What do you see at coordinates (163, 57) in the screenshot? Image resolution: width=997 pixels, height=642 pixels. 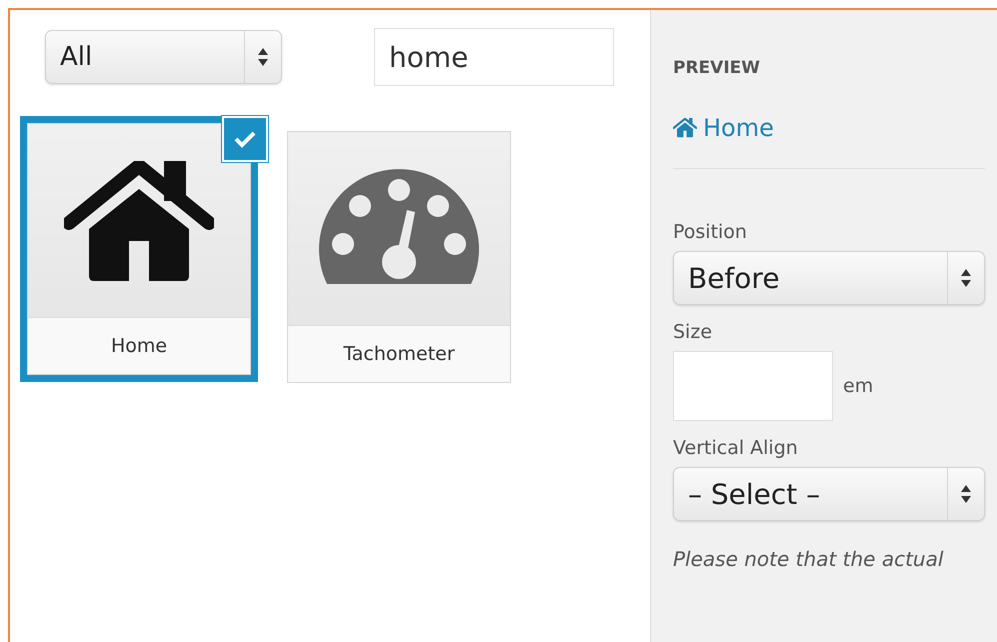 I see `category-select: All` at bounding box center [163, 57].